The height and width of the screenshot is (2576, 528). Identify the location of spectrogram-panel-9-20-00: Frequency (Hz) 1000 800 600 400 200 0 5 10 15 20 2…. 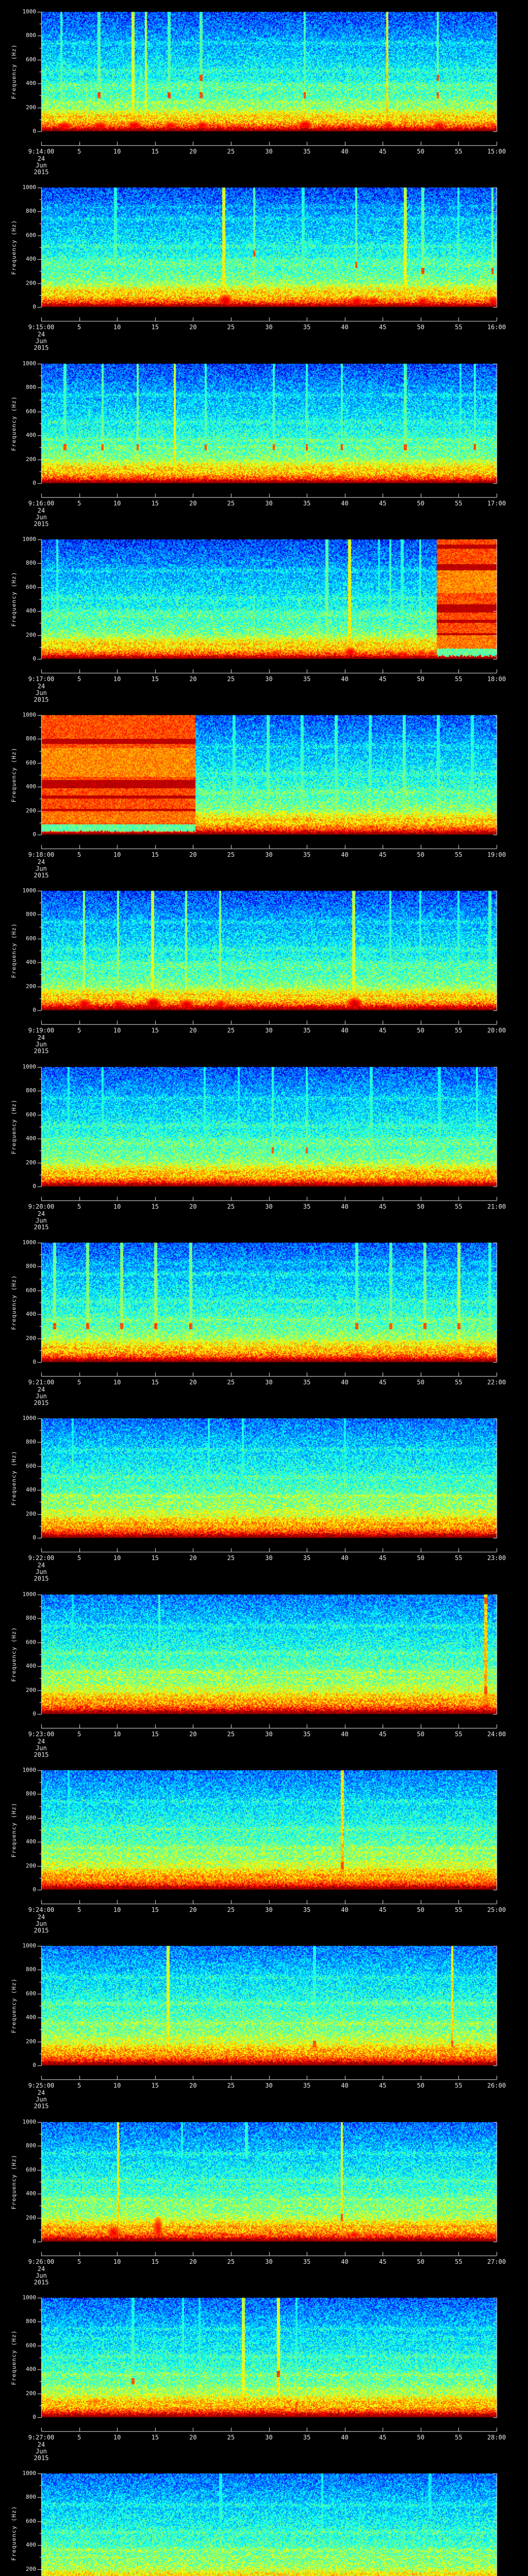
(264, 1143).